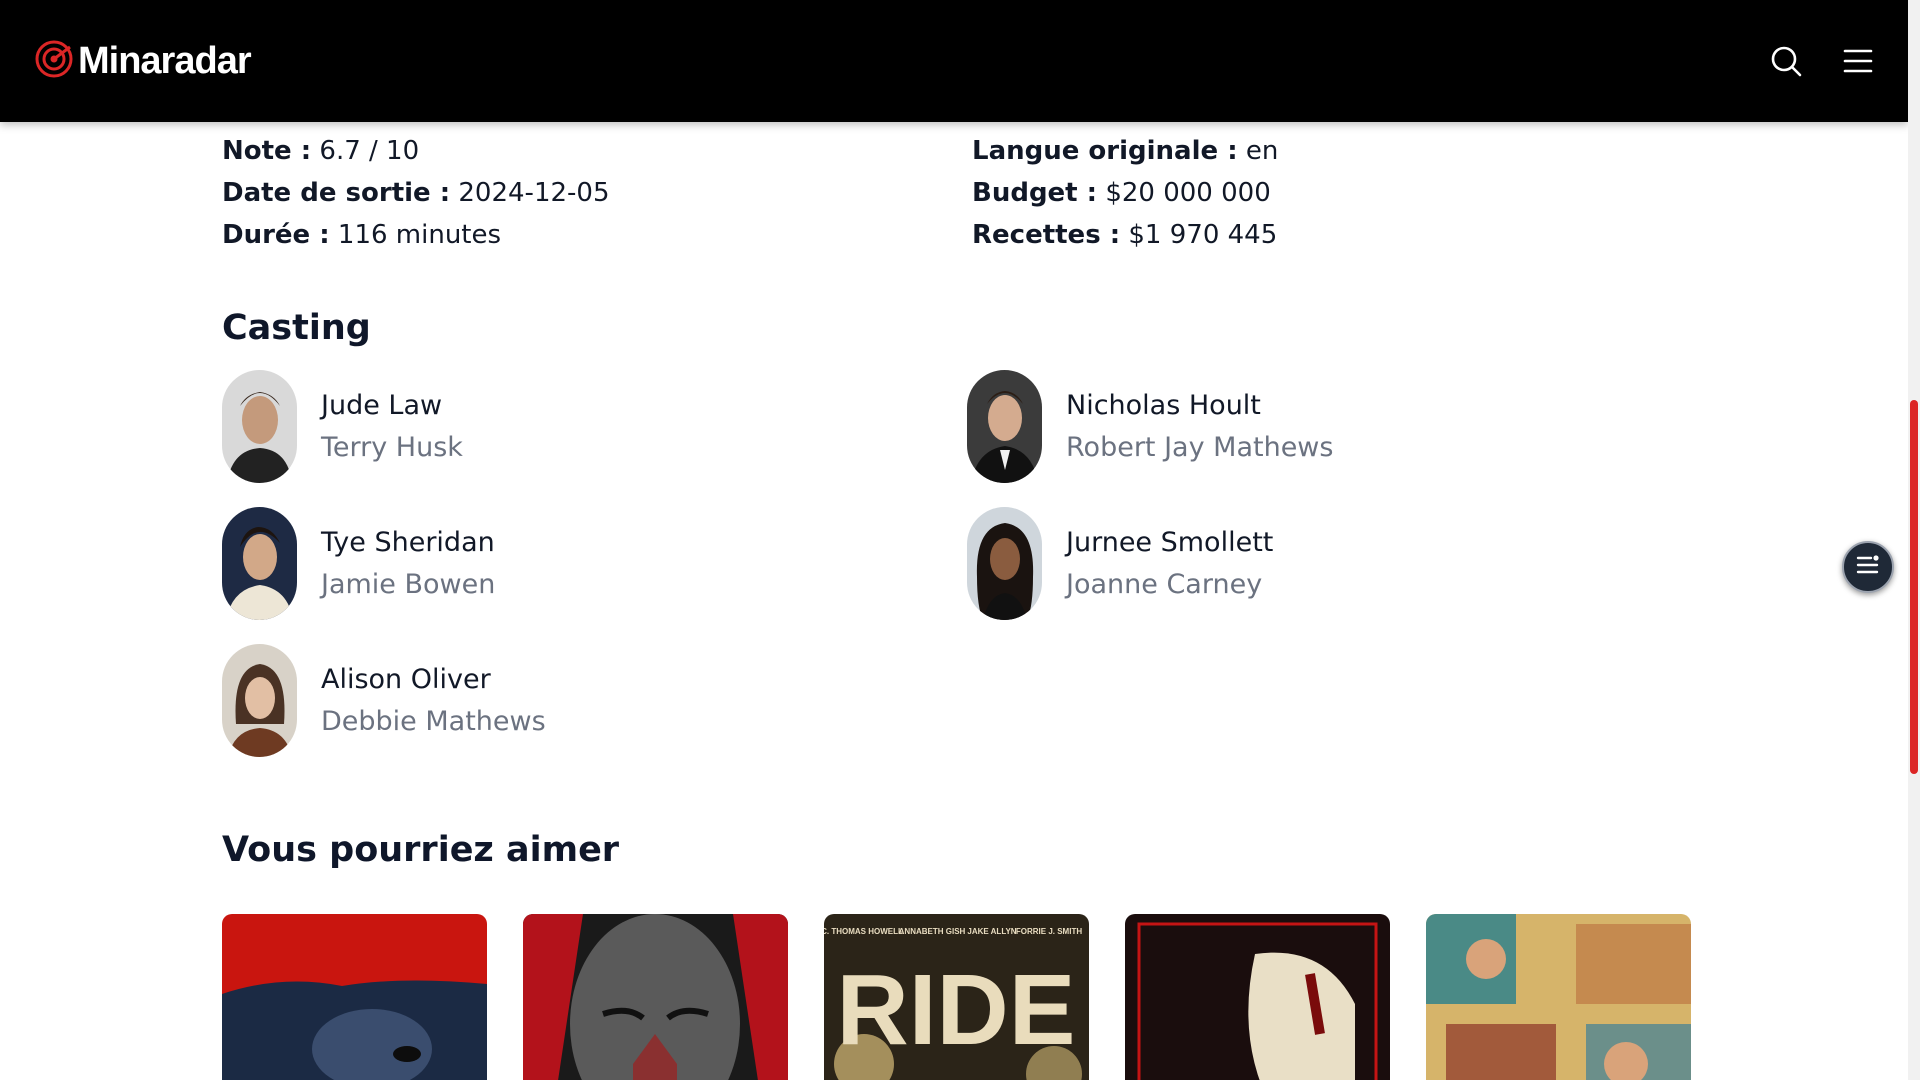  What do you see at coordinates (267, 151) in the screenshot?
I see `rating-label: Note :` at bounding box center [267, 151].